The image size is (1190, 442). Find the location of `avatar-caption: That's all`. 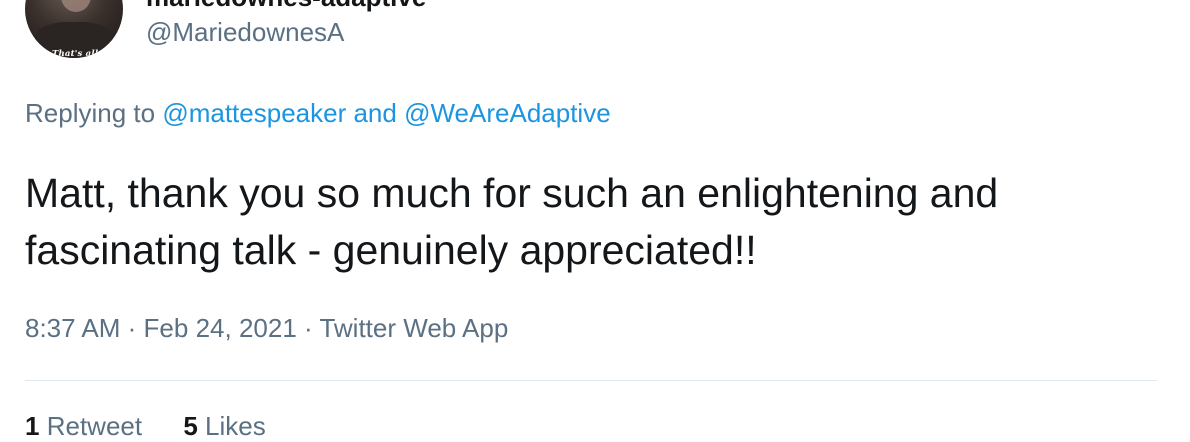

avatar-caption: That's all is located at coordinates (75, 53).